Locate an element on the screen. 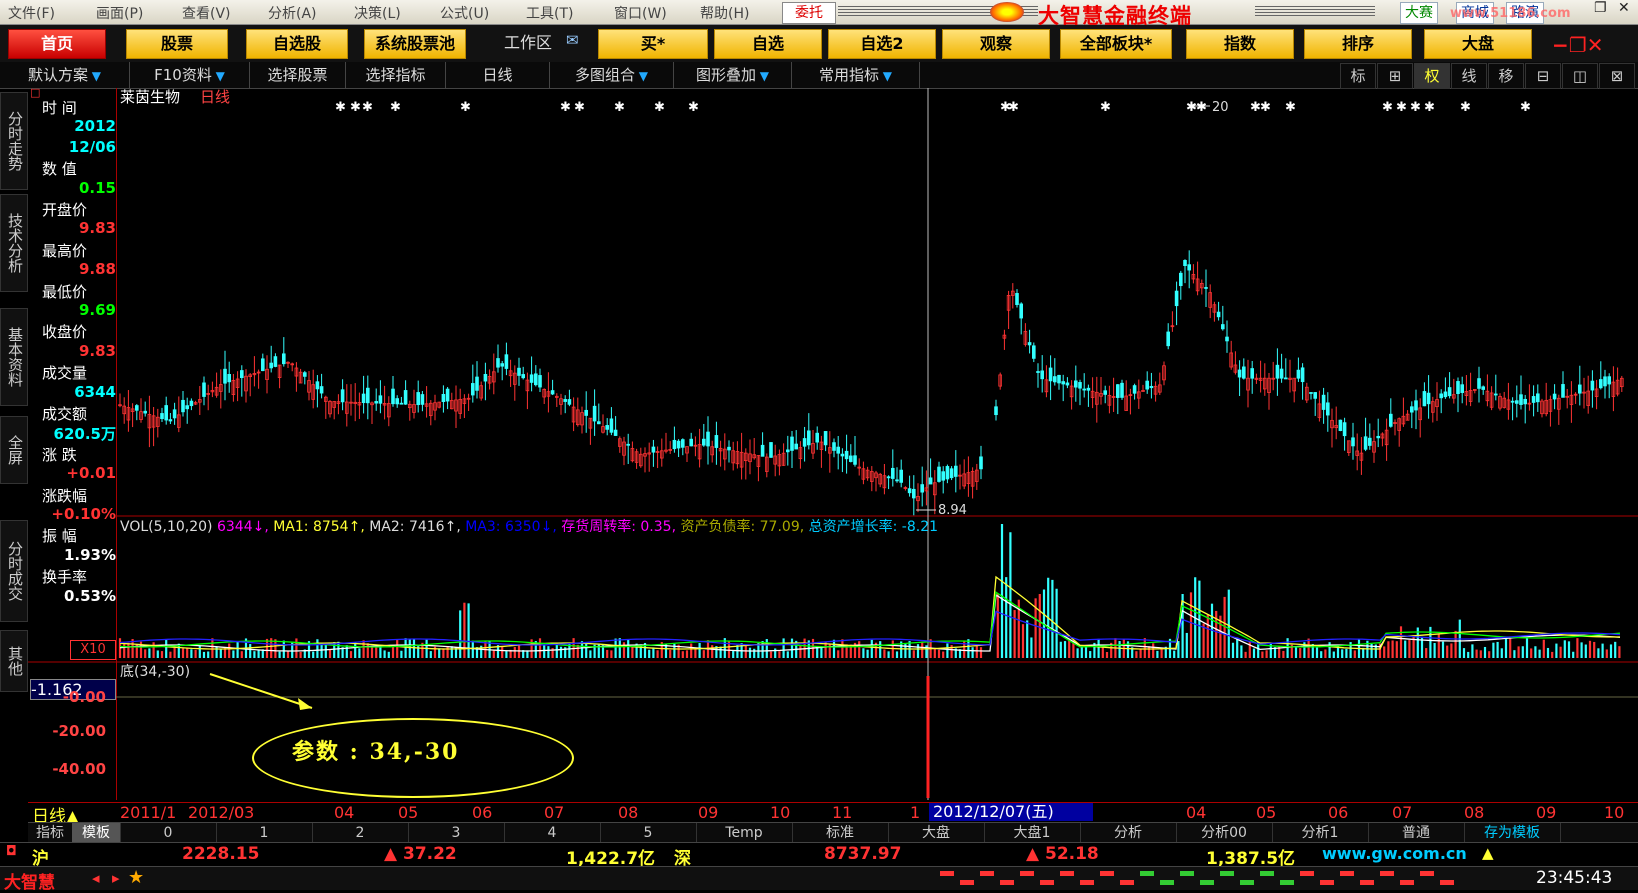 The width and height of the screenshot is (1638, 893). template-tab-8: Temp is located at coordinates (744, 833).